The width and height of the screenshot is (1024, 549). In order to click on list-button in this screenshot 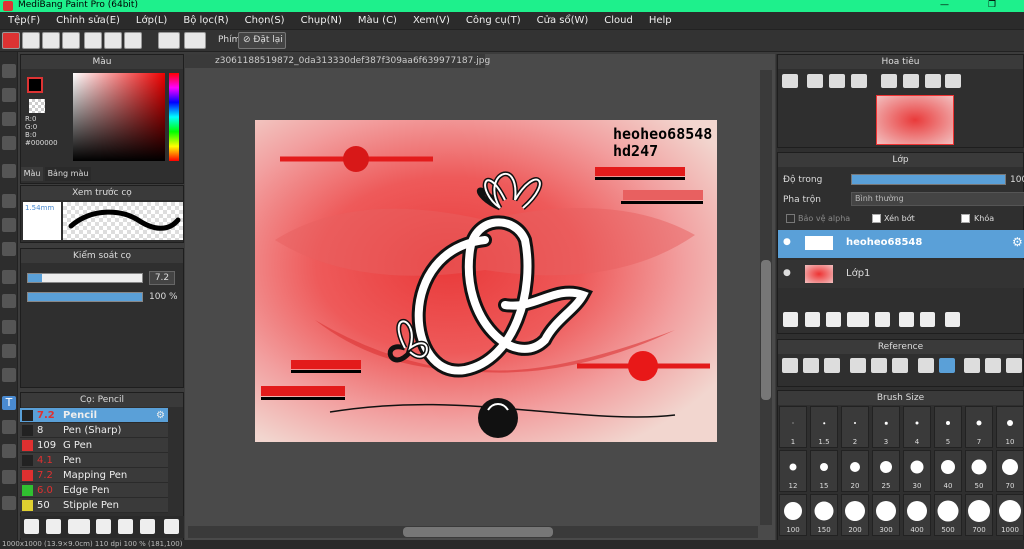, I will do `click(113, 40)`.